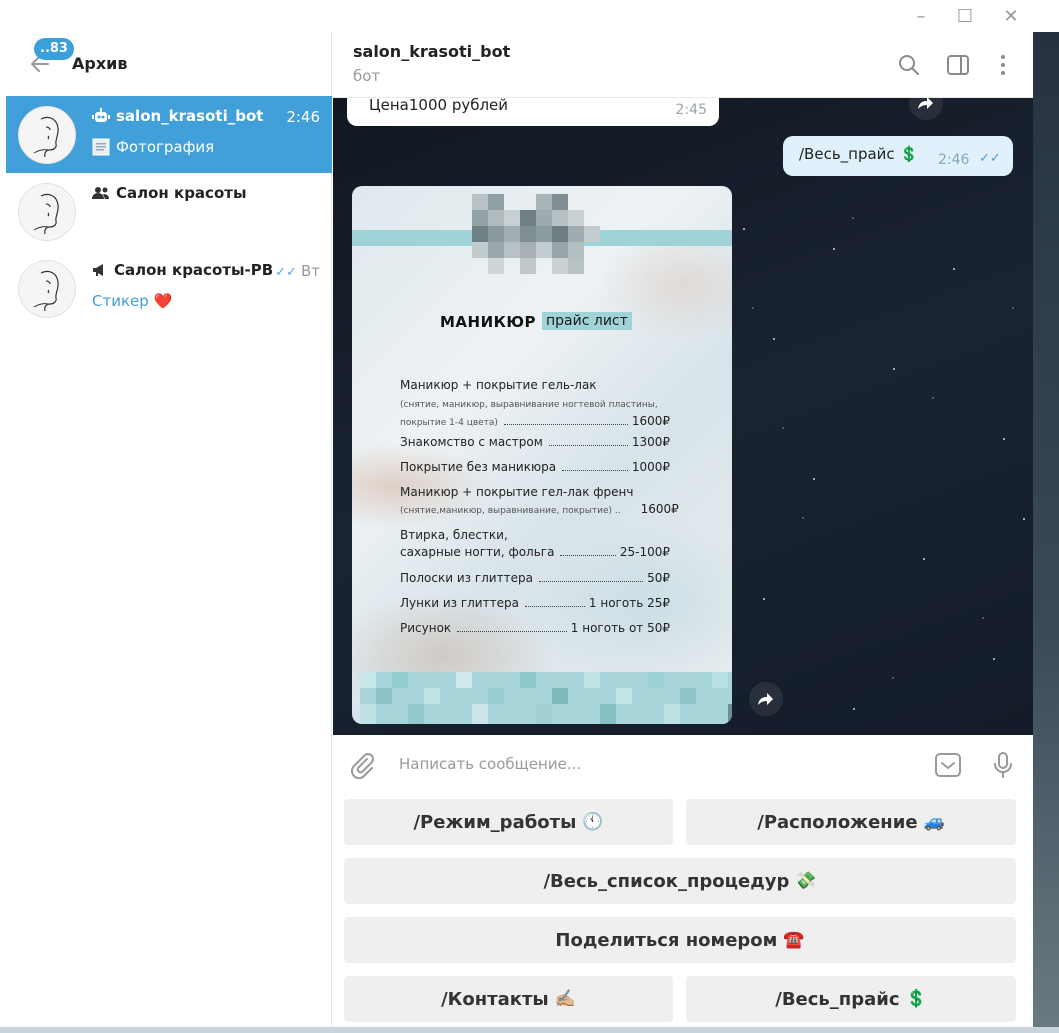 The height and width of the screenshot is (1033, 1059). Describe the element at coordinates (859, 154) in the screenshot. I see `message-text: /Весь_прайс 💲` at that location.